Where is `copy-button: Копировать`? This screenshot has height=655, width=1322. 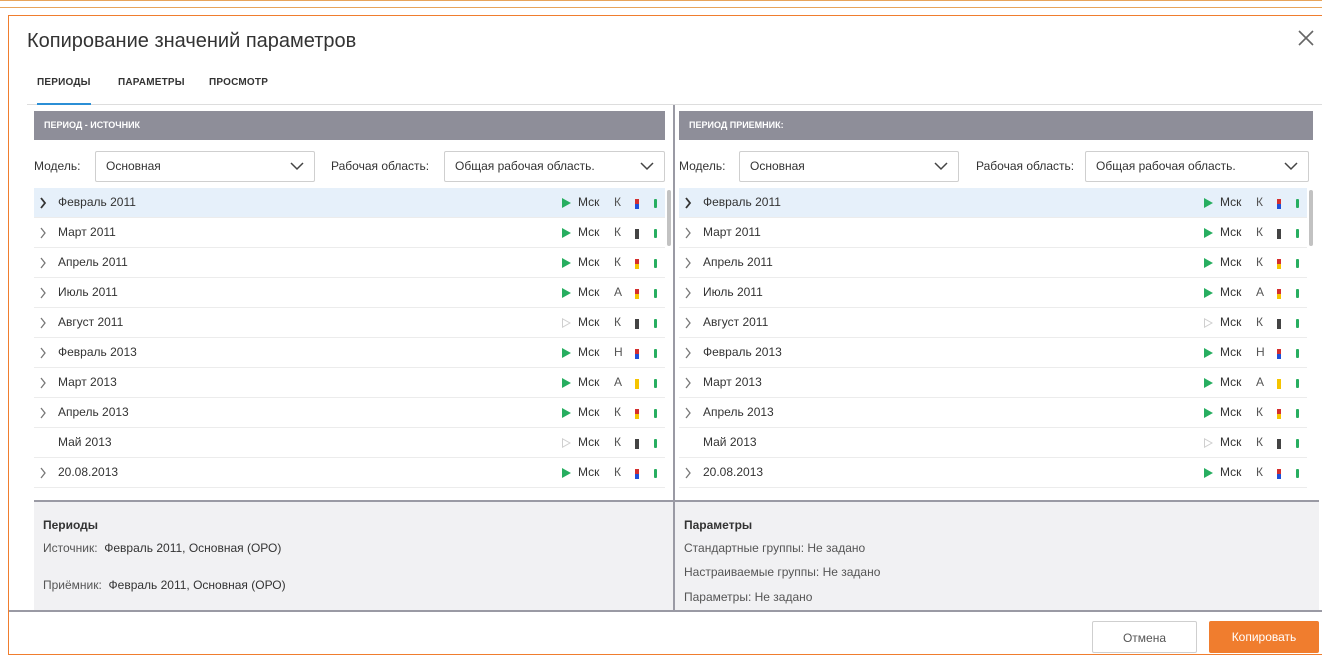
copy-button: Копировать is located at coordinates (1264, 637).